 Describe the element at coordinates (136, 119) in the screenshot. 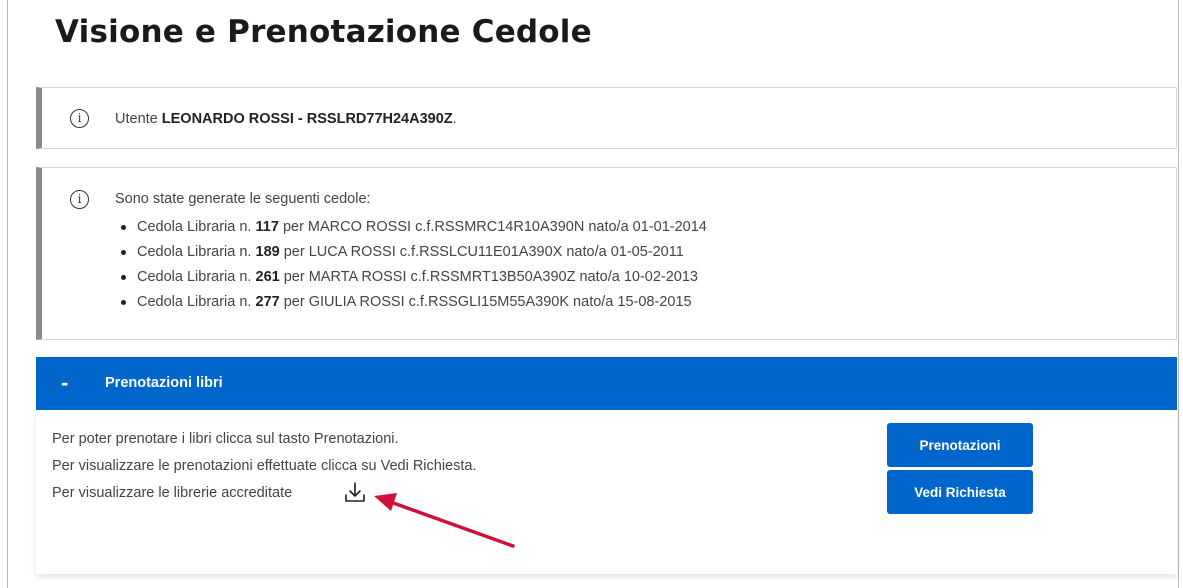

I see `user-prefix: Utente` at that location.